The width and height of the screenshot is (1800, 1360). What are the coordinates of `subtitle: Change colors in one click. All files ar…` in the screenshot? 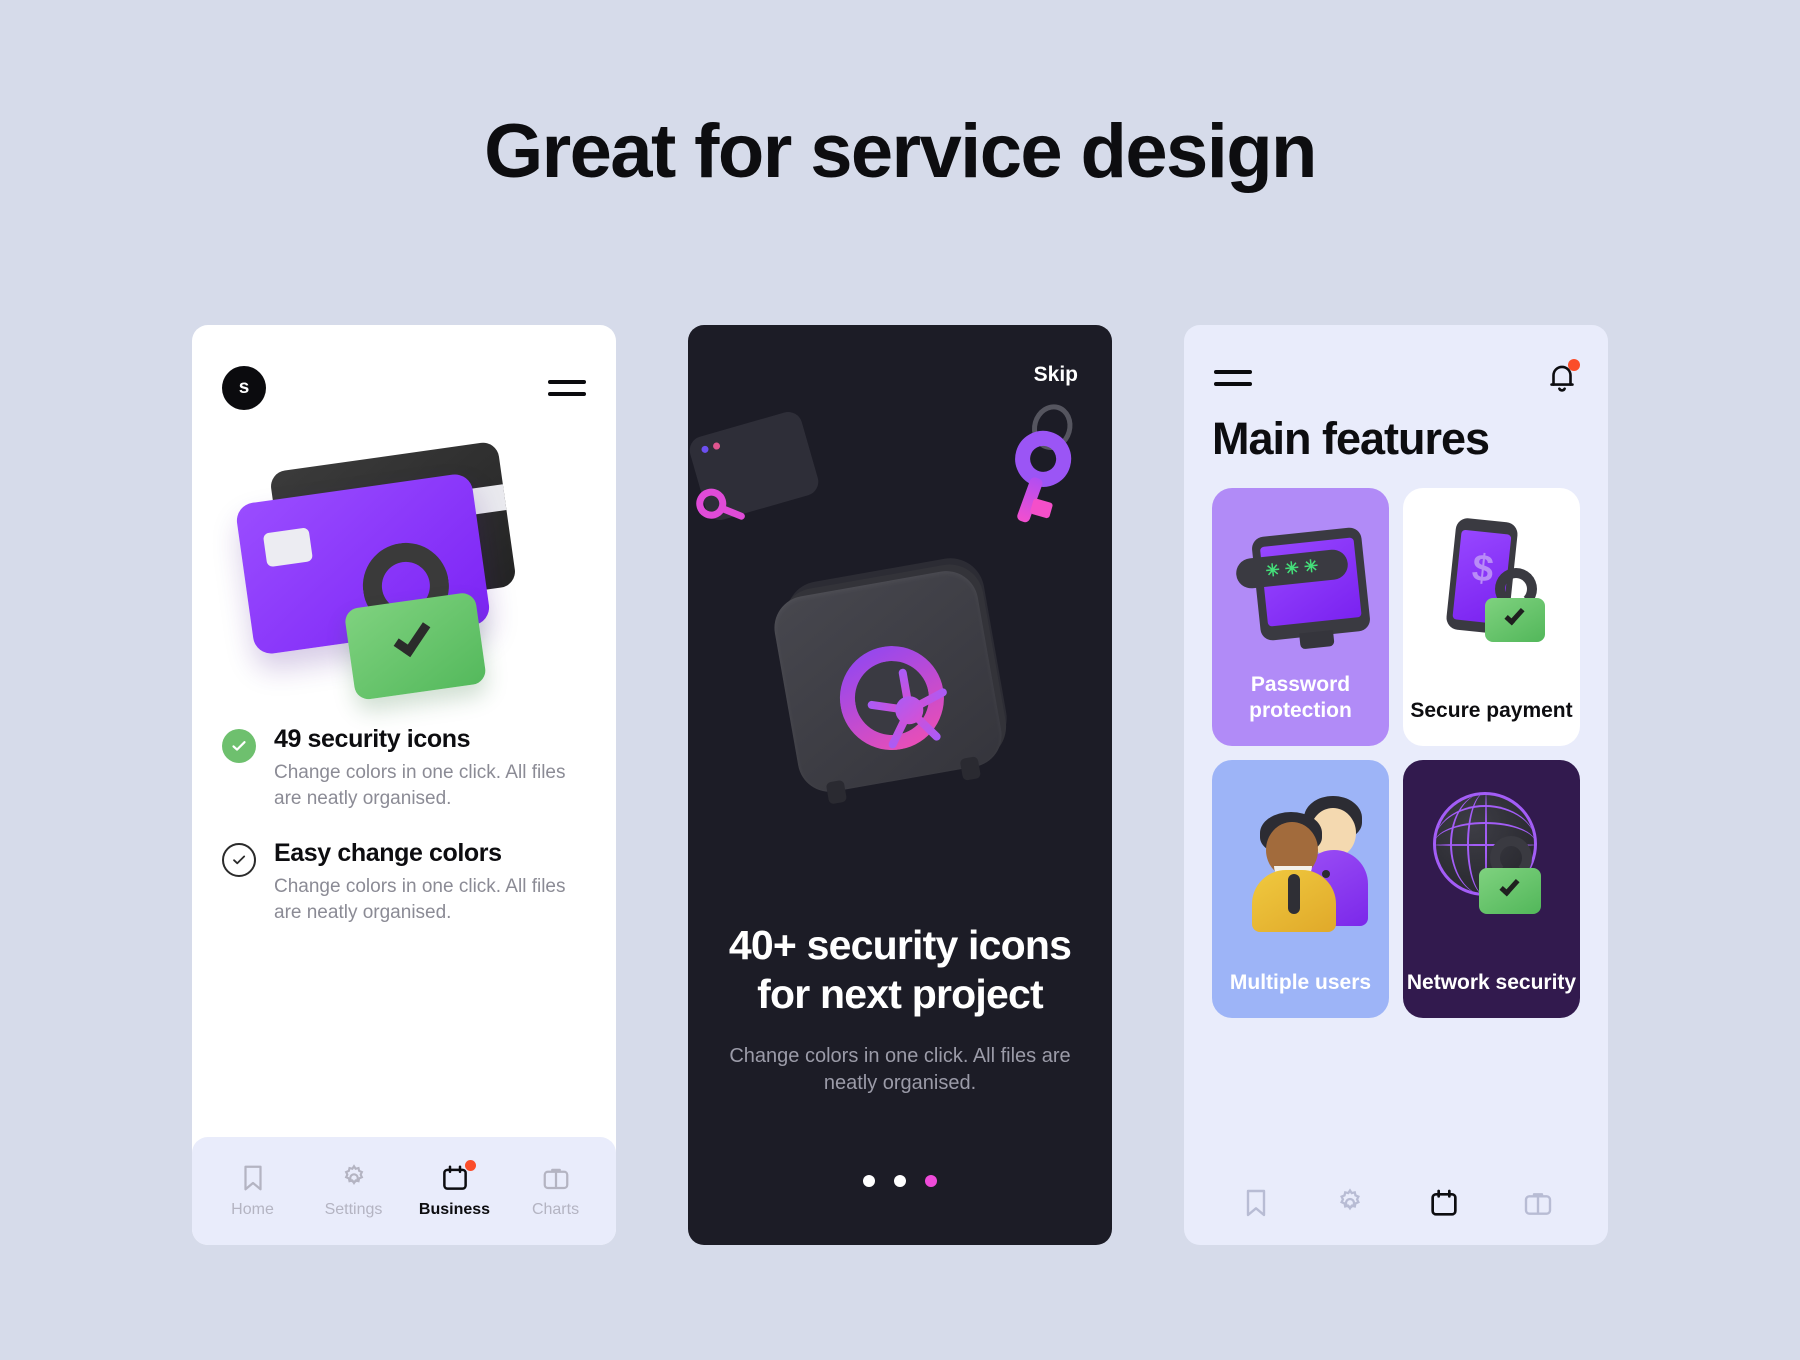 It's located at (900, 1069).